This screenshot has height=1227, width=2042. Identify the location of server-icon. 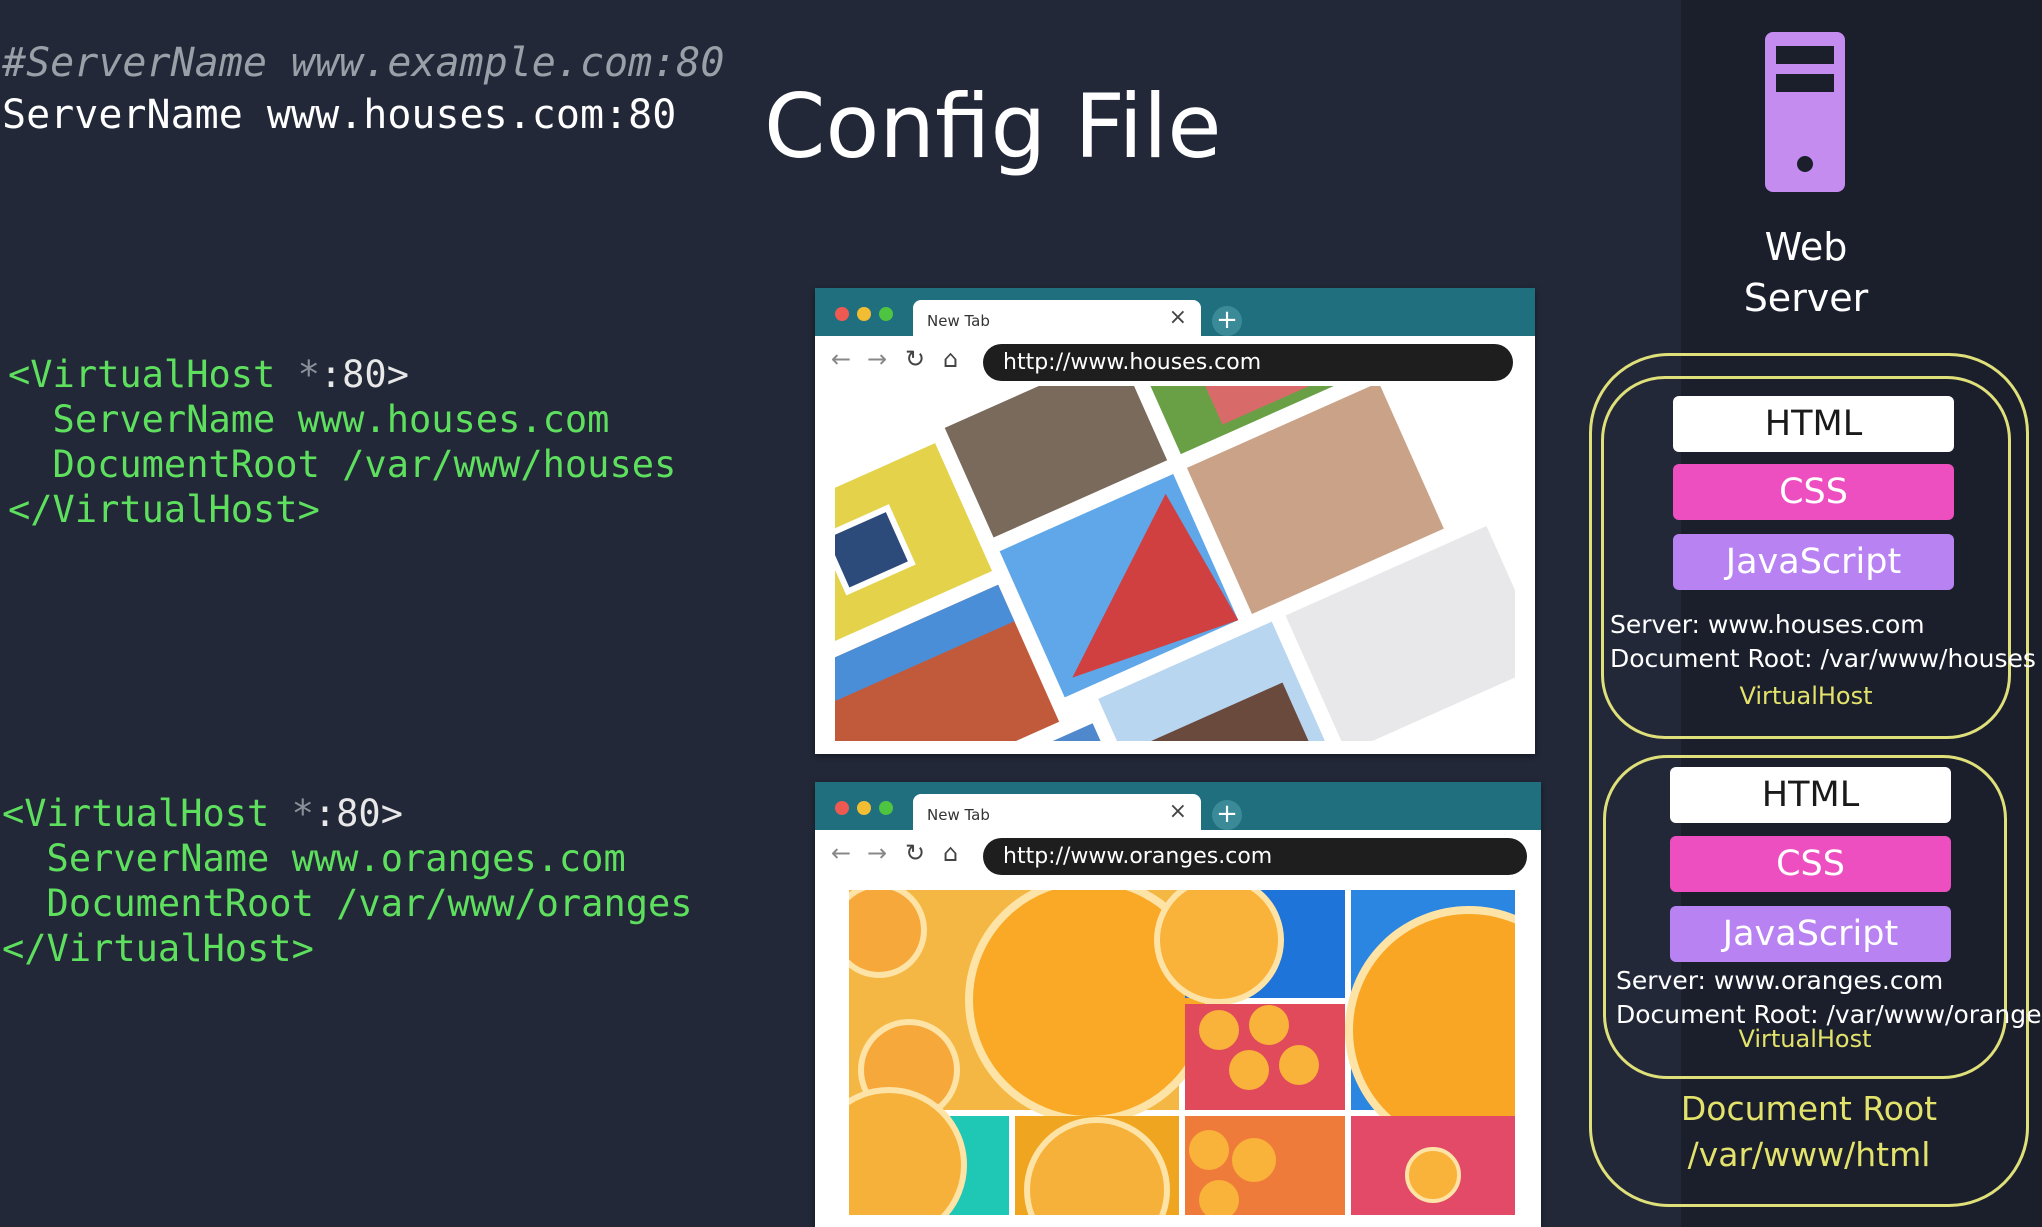
(1805, 112).